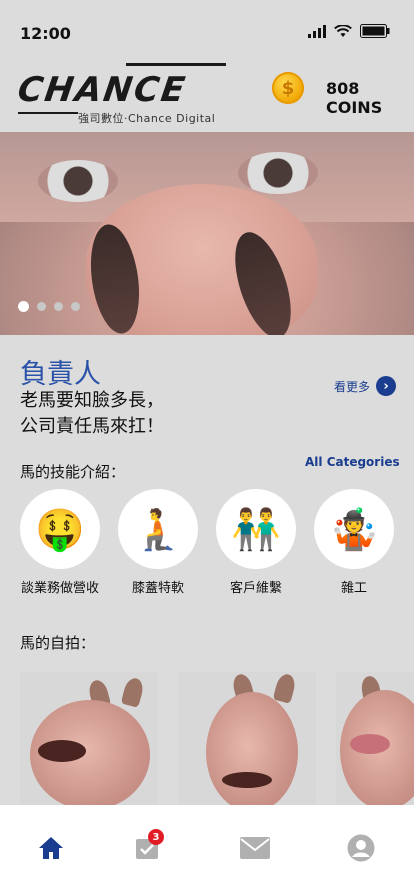  What do you see at coordinates (59, 588) in the screenshot?
I see `skill-label: 談業務做營收` at bounding box center [59, 588].